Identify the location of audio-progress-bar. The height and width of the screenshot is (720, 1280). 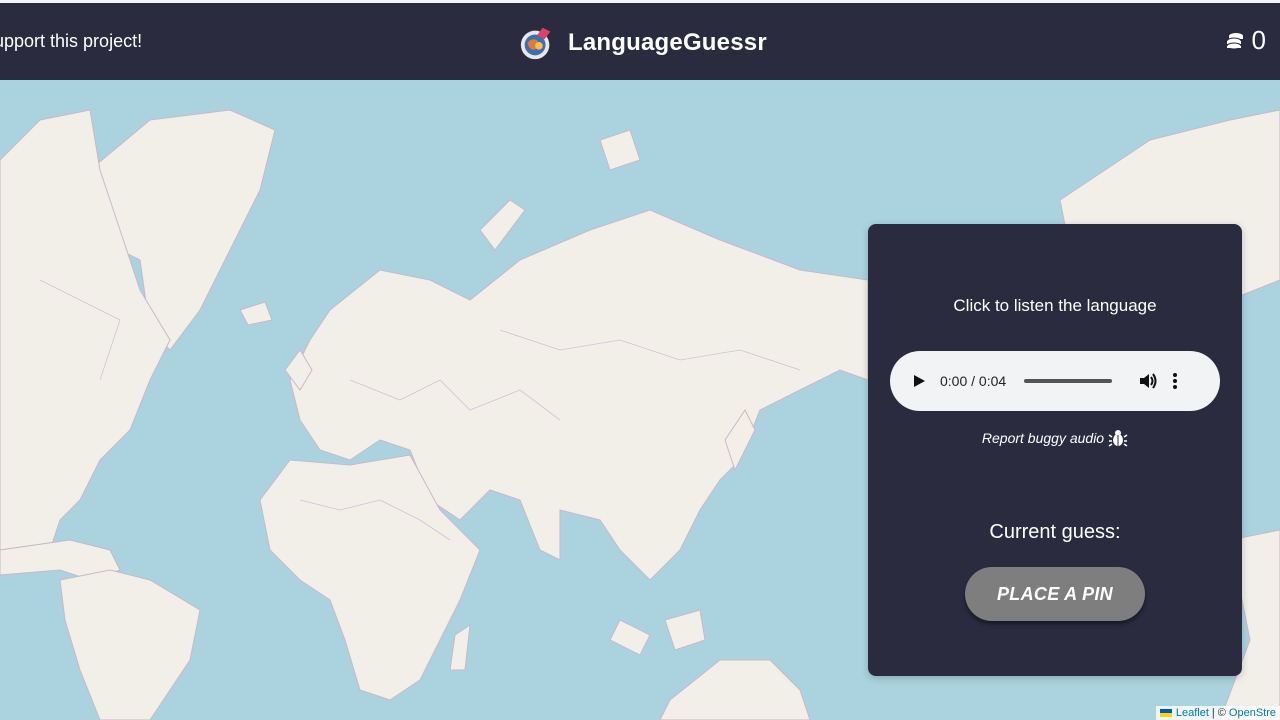
(1068, 381).